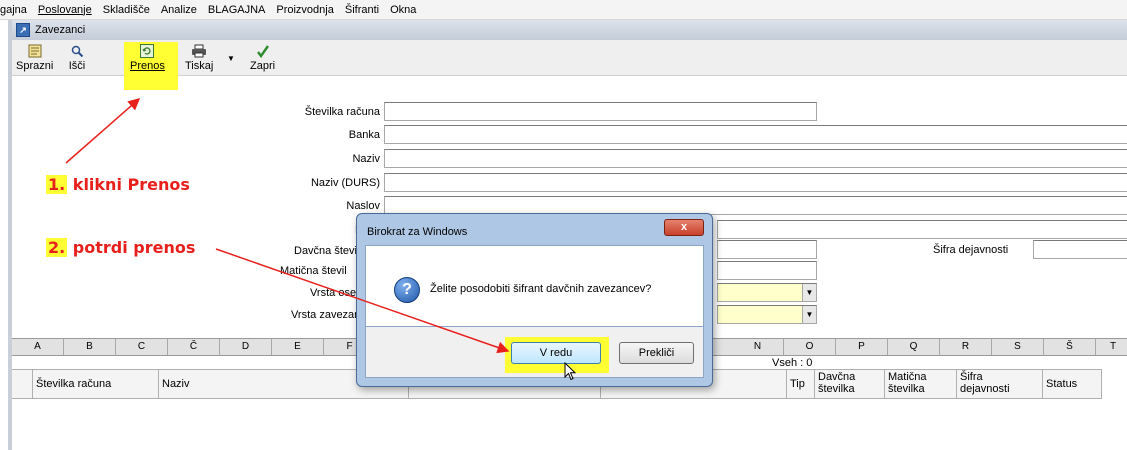 The image size is (1127, 450). Describe the element at coordinates (403, 10) in the screenshot. I see `menu-item-okna: Okna` at that location.